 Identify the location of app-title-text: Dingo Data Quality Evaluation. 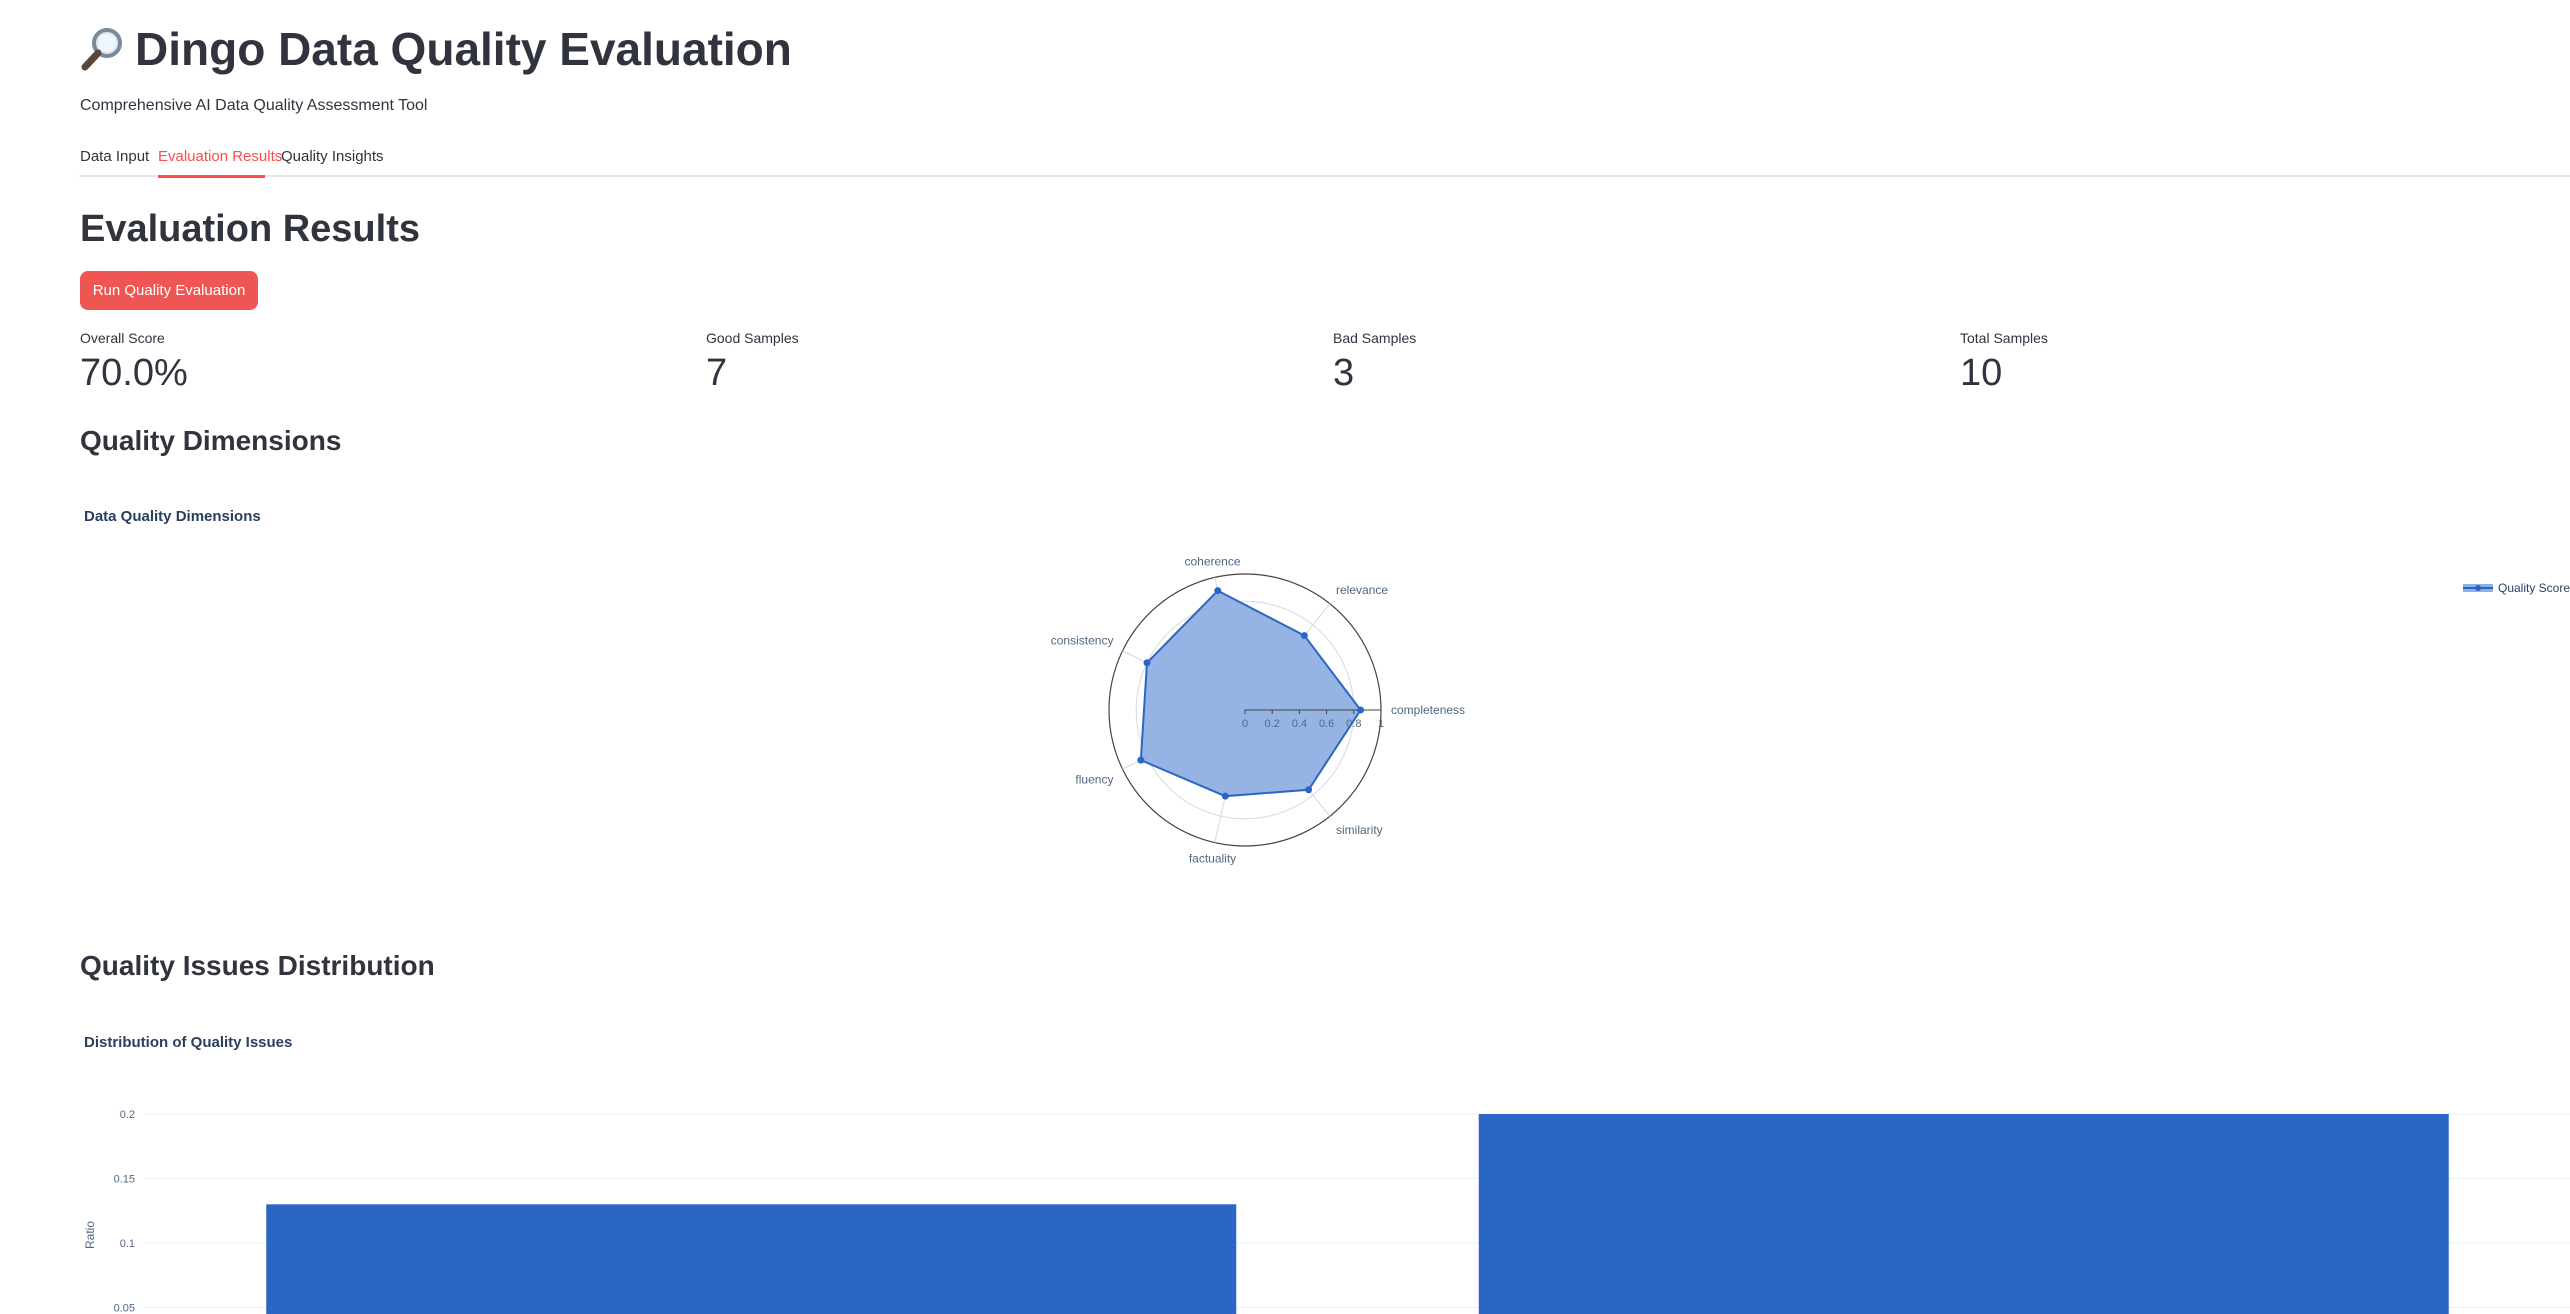
(463, 49).